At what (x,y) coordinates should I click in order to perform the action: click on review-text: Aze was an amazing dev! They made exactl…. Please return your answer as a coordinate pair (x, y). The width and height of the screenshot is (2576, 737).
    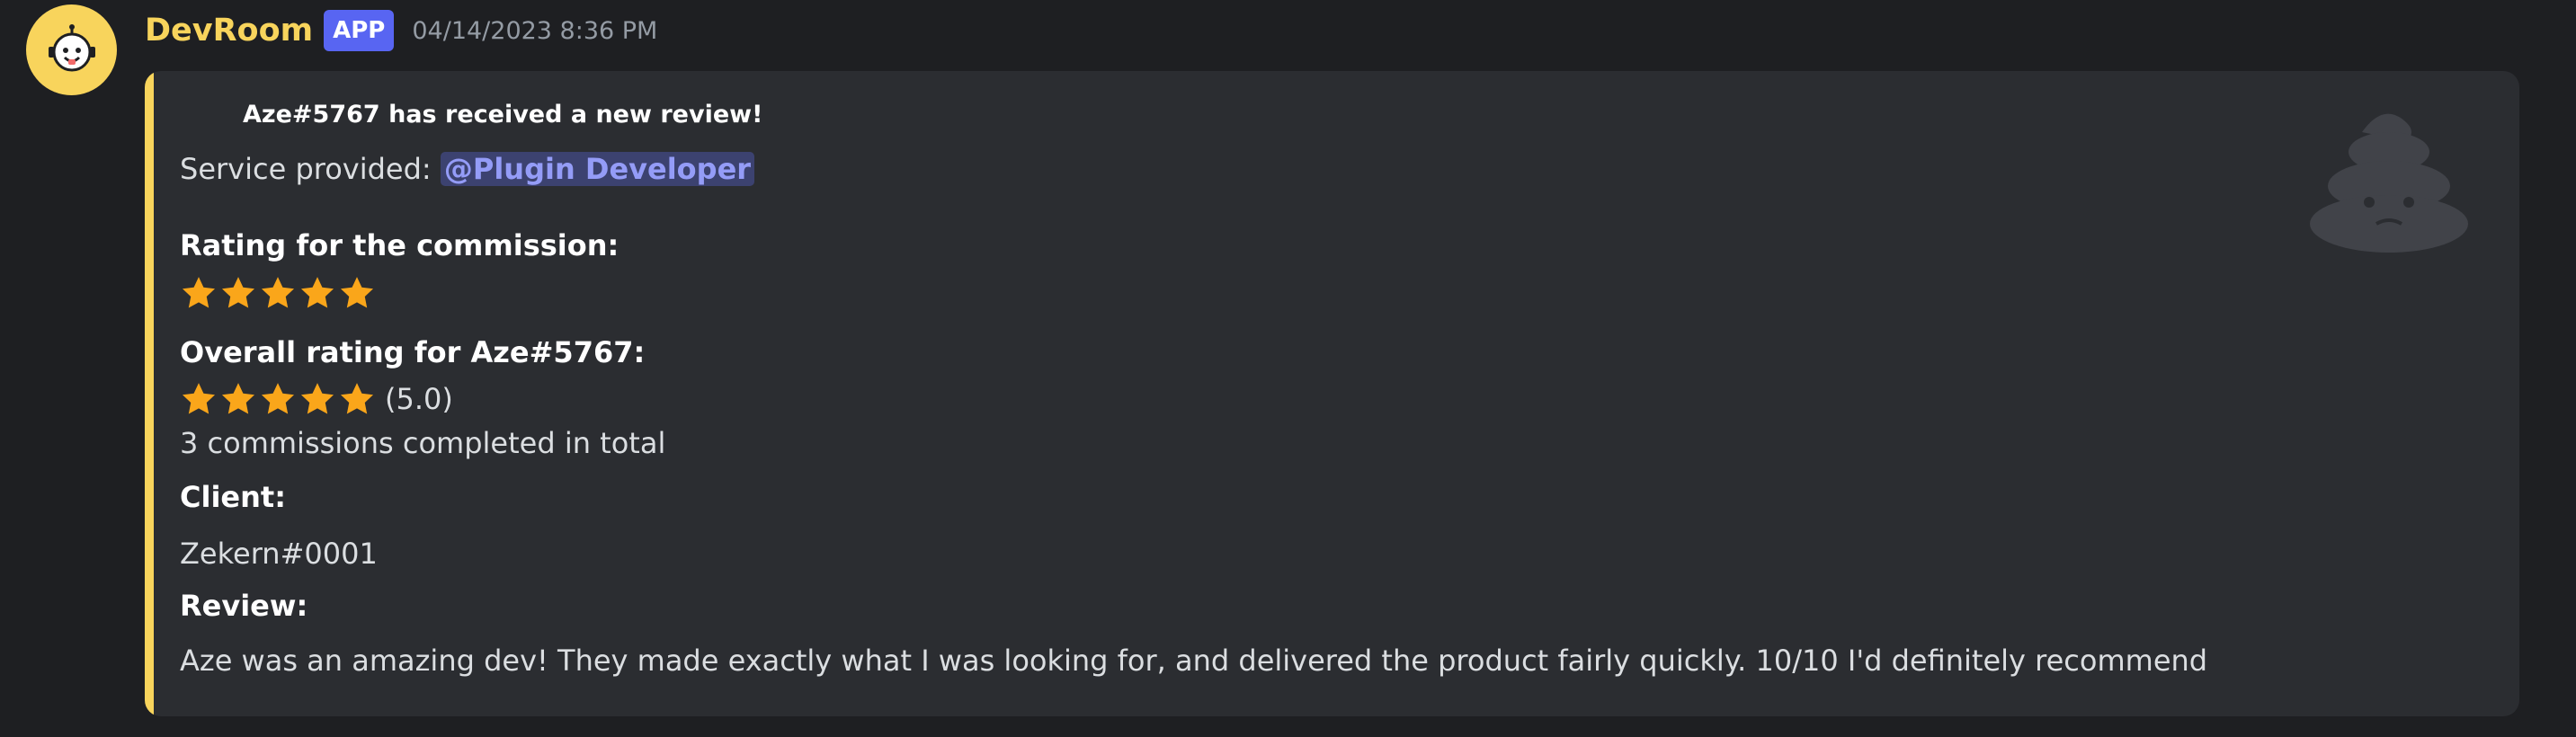
    Looking at the image, I should click on (1194, 661).